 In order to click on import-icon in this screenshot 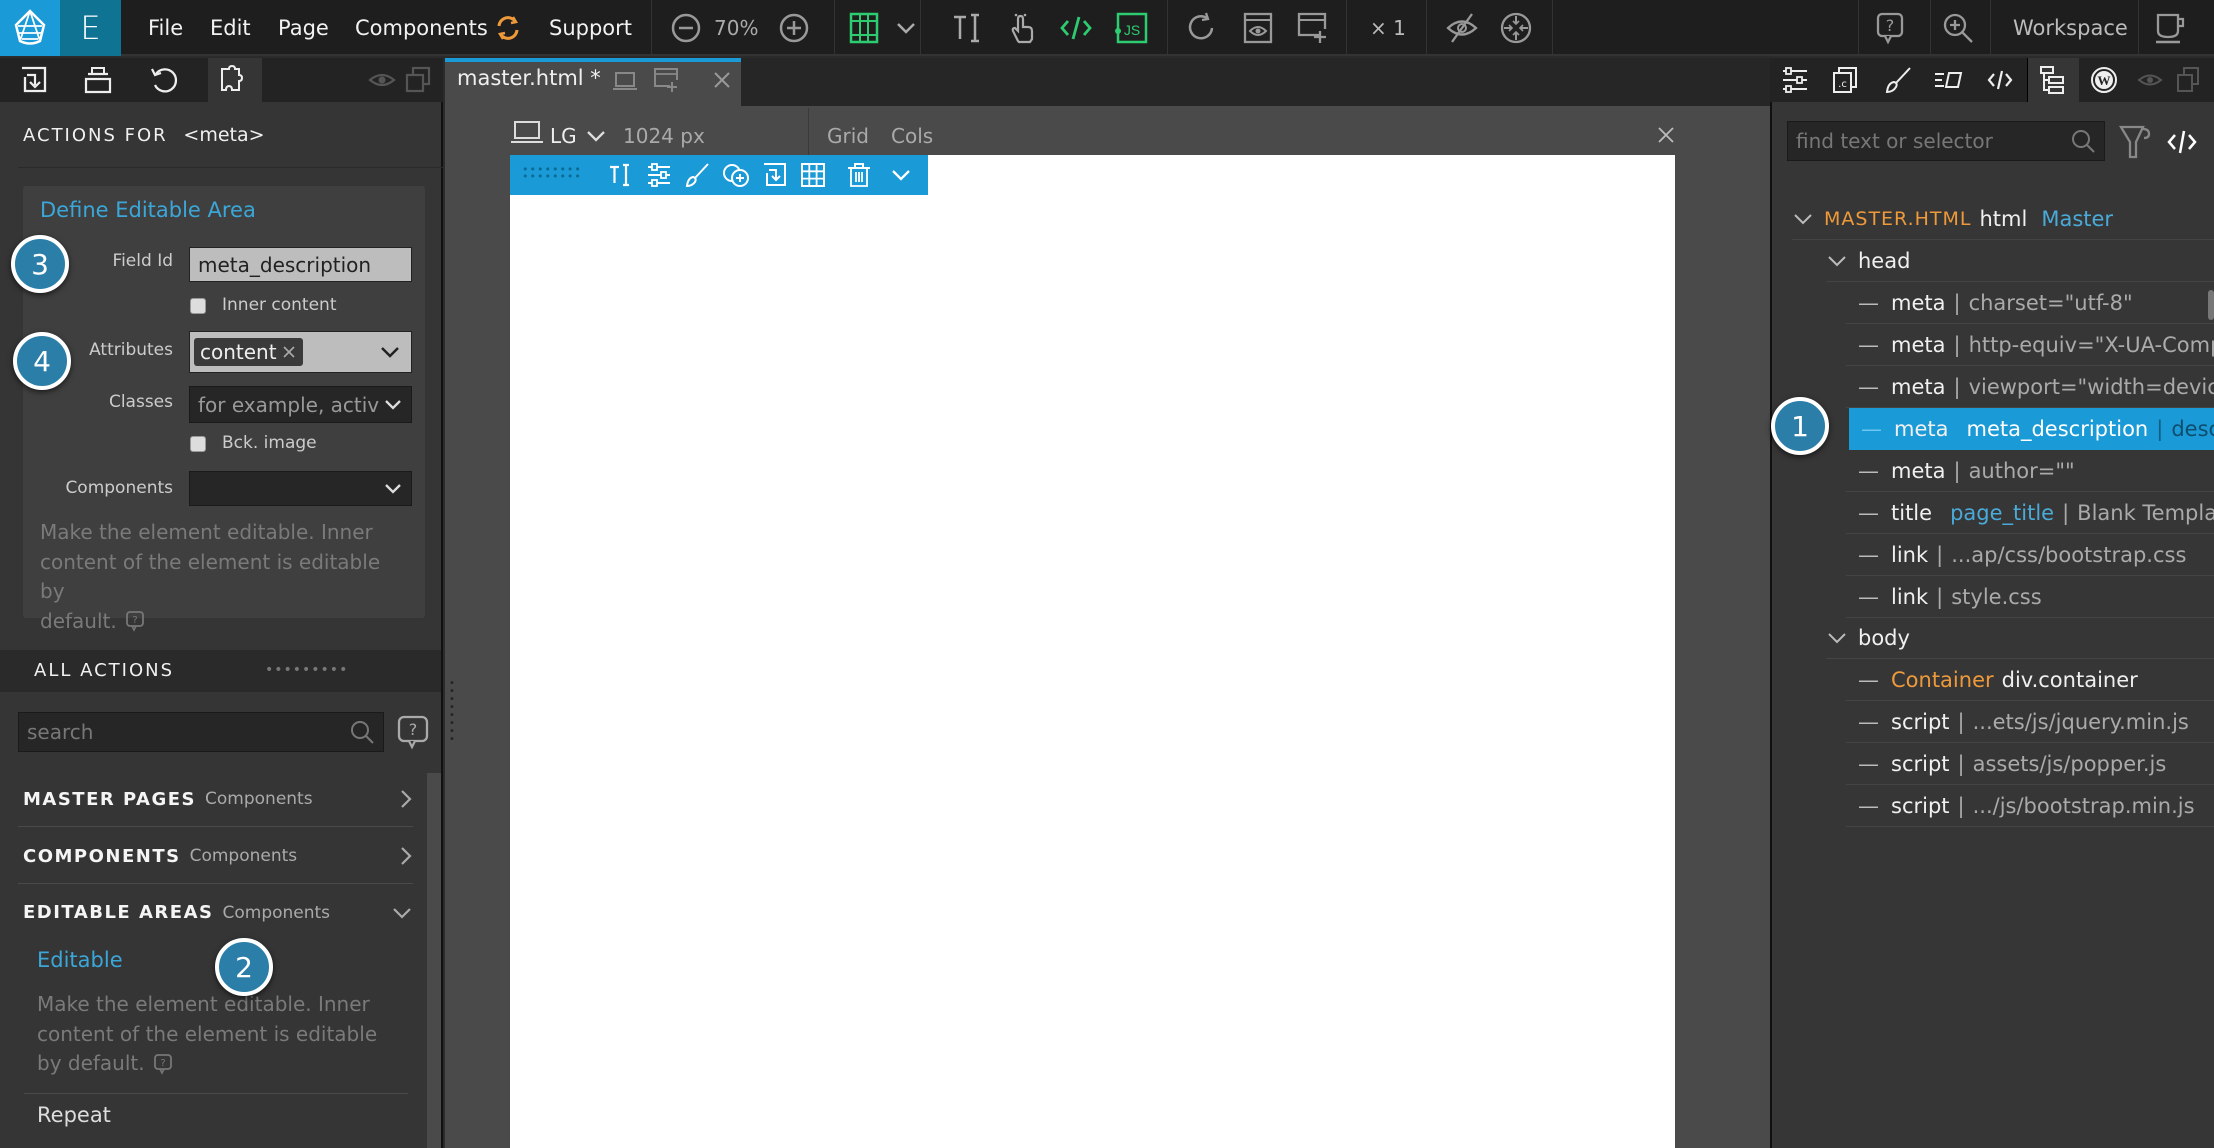, I will do `click(34, 80)`.